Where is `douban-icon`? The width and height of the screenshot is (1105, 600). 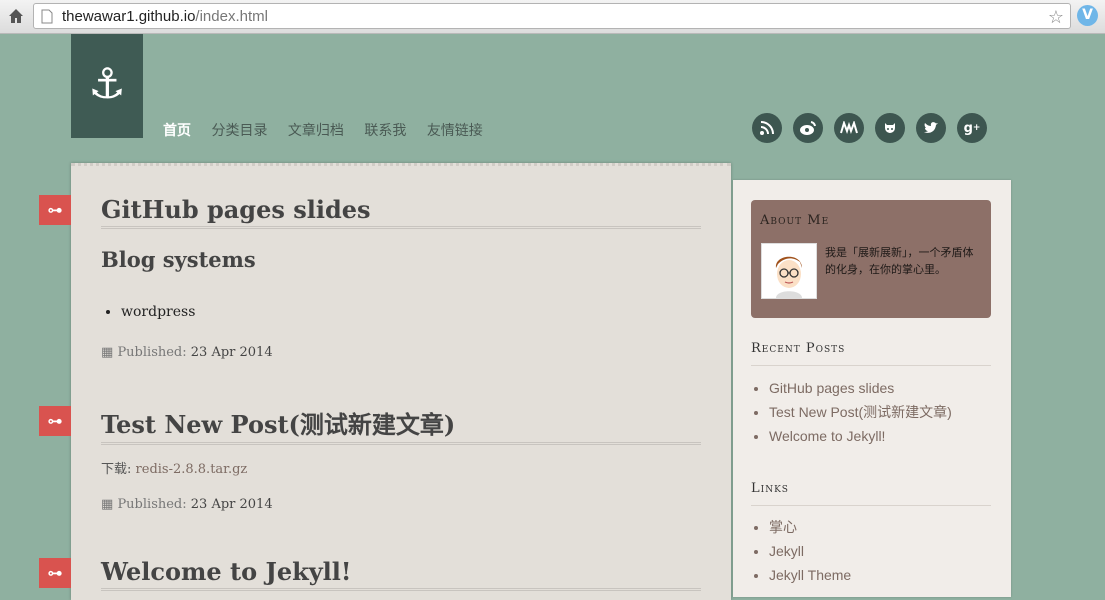 douban-icon is located at coordinates (849, 128).